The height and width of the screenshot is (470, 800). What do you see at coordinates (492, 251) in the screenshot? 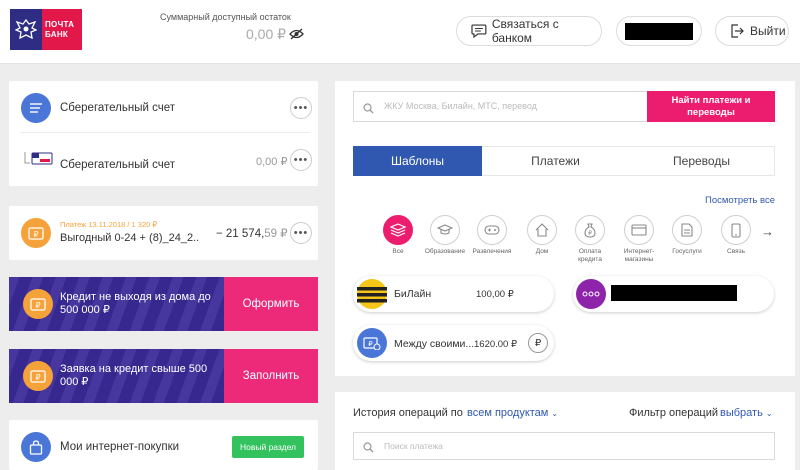
I see `category-label: Развлечения` at bounding box center [492, 251].